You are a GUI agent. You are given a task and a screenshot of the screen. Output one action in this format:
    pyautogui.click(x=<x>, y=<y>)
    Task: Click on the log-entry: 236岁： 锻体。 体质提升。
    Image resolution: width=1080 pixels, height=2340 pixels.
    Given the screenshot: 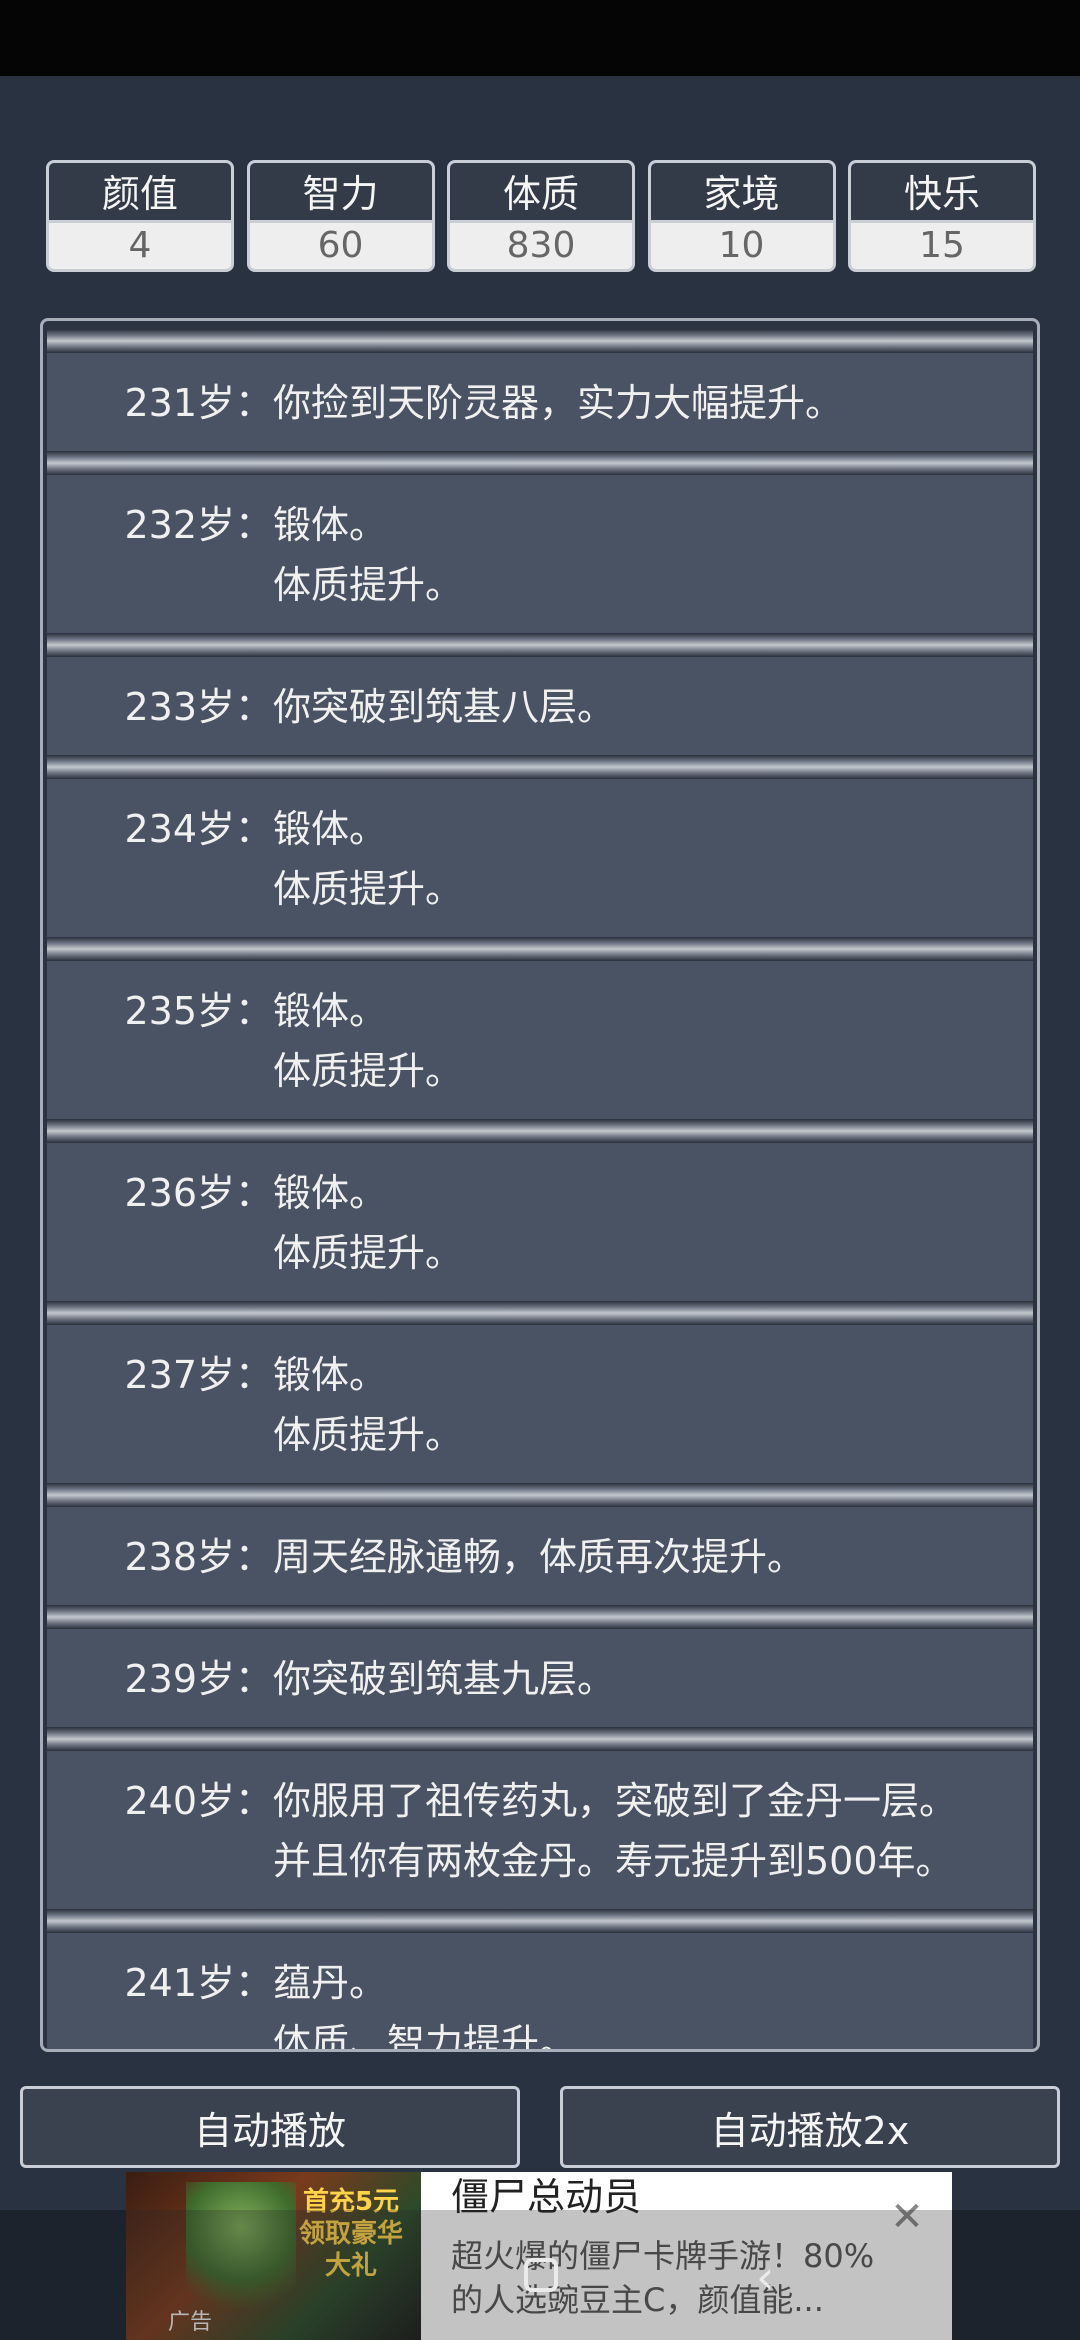 What is the action you would take?
    pyautogui.click(x=540, y=1222)
    